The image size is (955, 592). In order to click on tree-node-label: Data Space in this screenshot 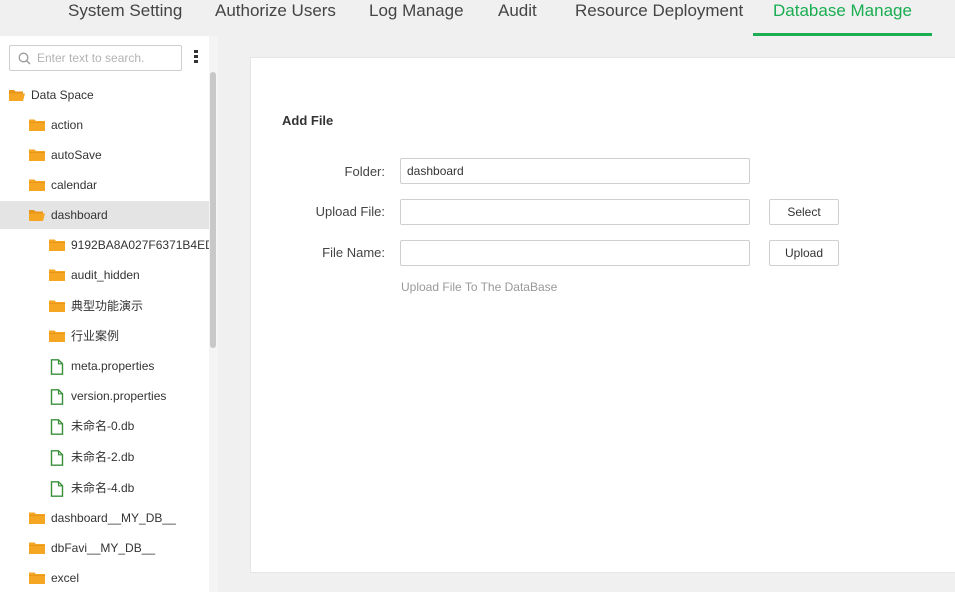, I will do `click(62, 95)`.